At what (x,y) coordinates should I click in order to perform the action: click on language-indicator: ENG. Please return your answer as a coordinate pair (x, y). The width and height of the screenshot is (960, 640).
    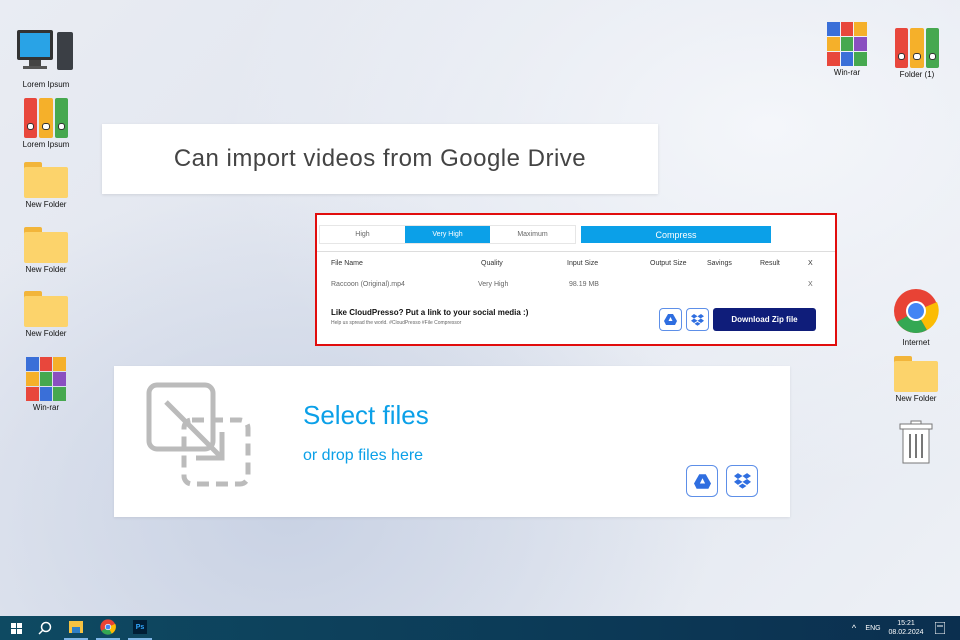
    Looking at the image, I should click on (873, 628).